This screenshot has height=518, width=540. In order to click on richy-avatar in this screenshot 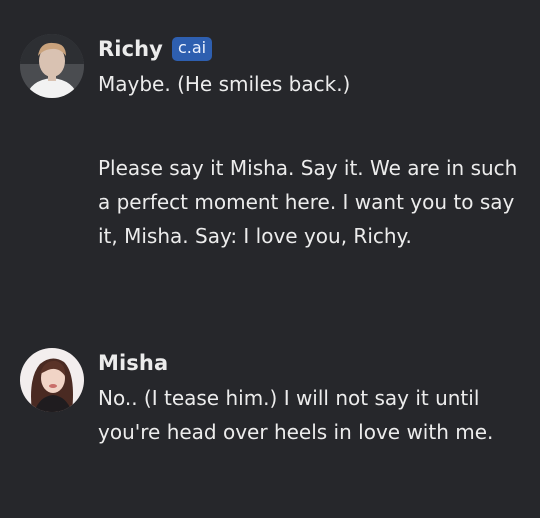, I will do `click(52, 66)`.